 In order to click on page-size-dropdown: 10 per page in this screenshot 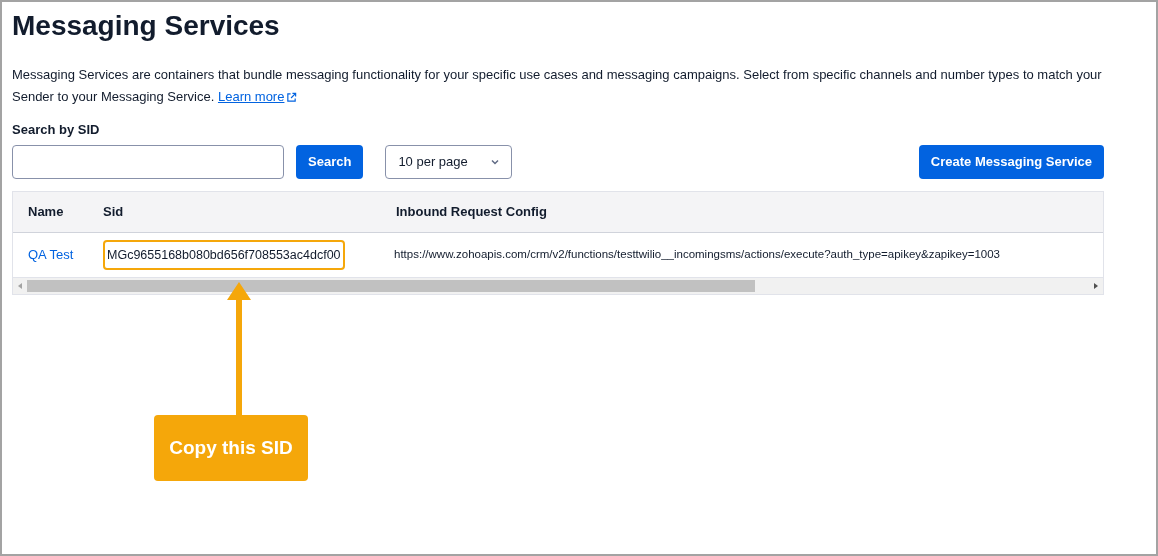, I will do `click(449, 162)`.